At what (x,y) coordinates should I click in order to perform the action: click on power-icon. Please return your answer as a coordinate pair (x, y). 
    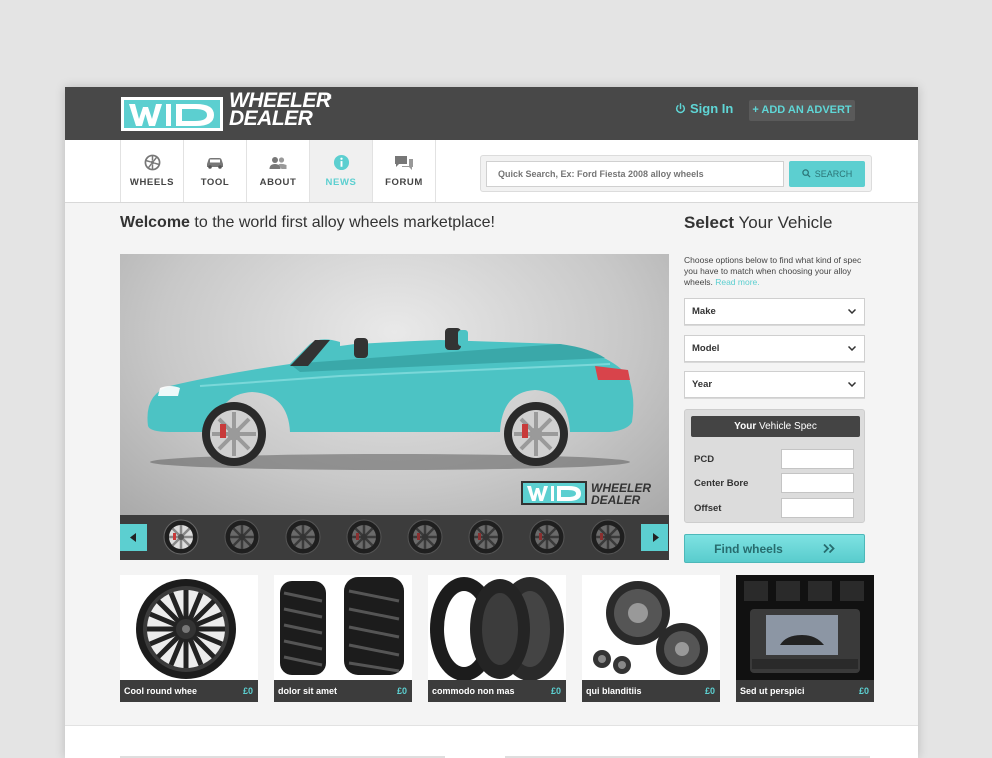
    Looking at the image, I should click on (680, 108).